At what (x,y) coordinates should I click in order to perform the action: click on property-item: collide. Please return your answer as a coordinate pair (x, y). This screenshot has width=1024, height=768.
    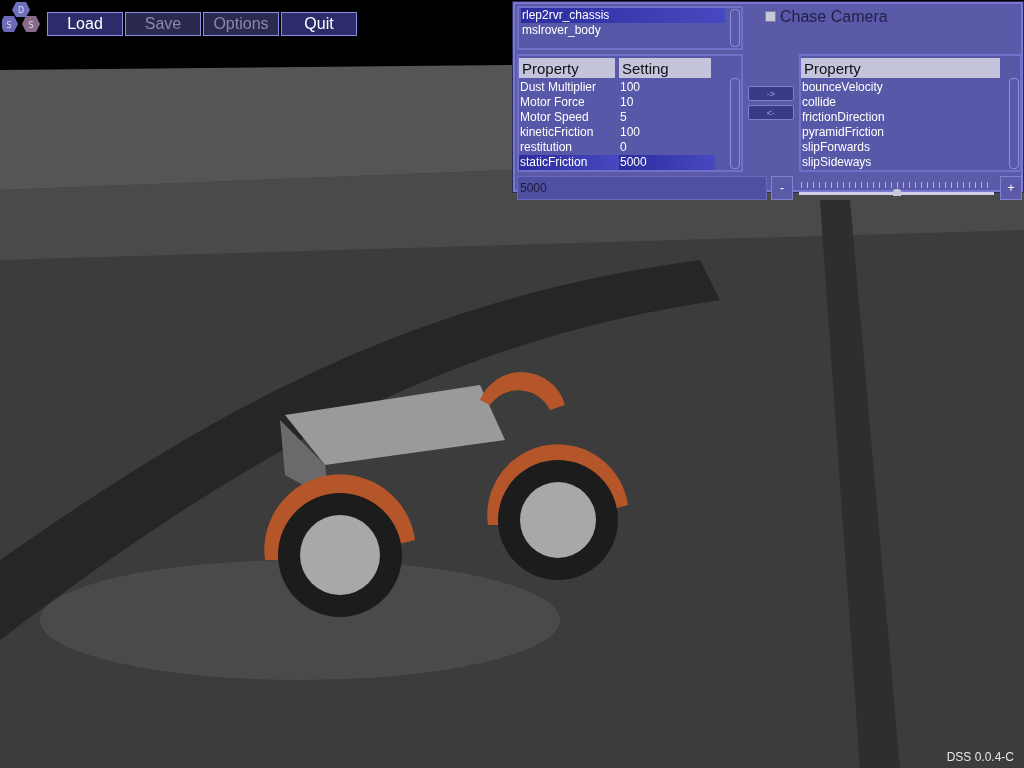
    Looking at the image, I should click on (902, 102).